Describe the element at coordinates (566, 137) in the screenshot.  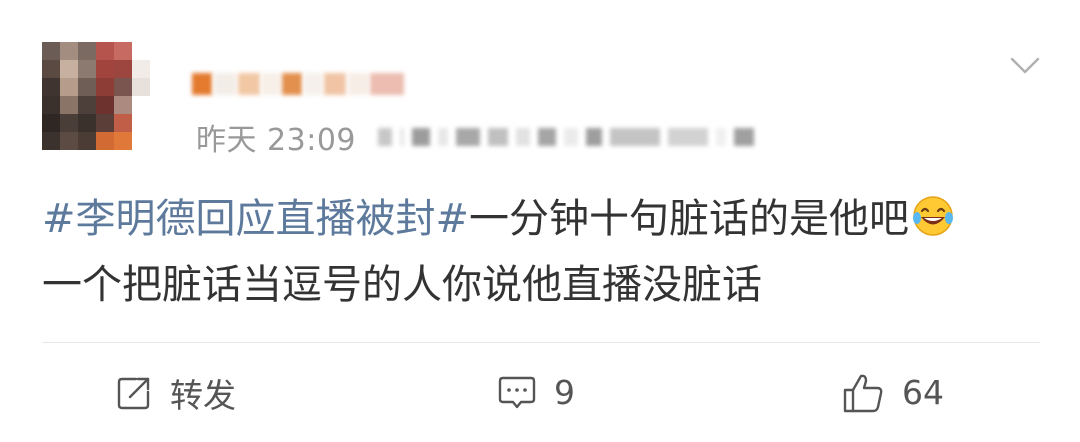
I see `source-redacted` at that location.